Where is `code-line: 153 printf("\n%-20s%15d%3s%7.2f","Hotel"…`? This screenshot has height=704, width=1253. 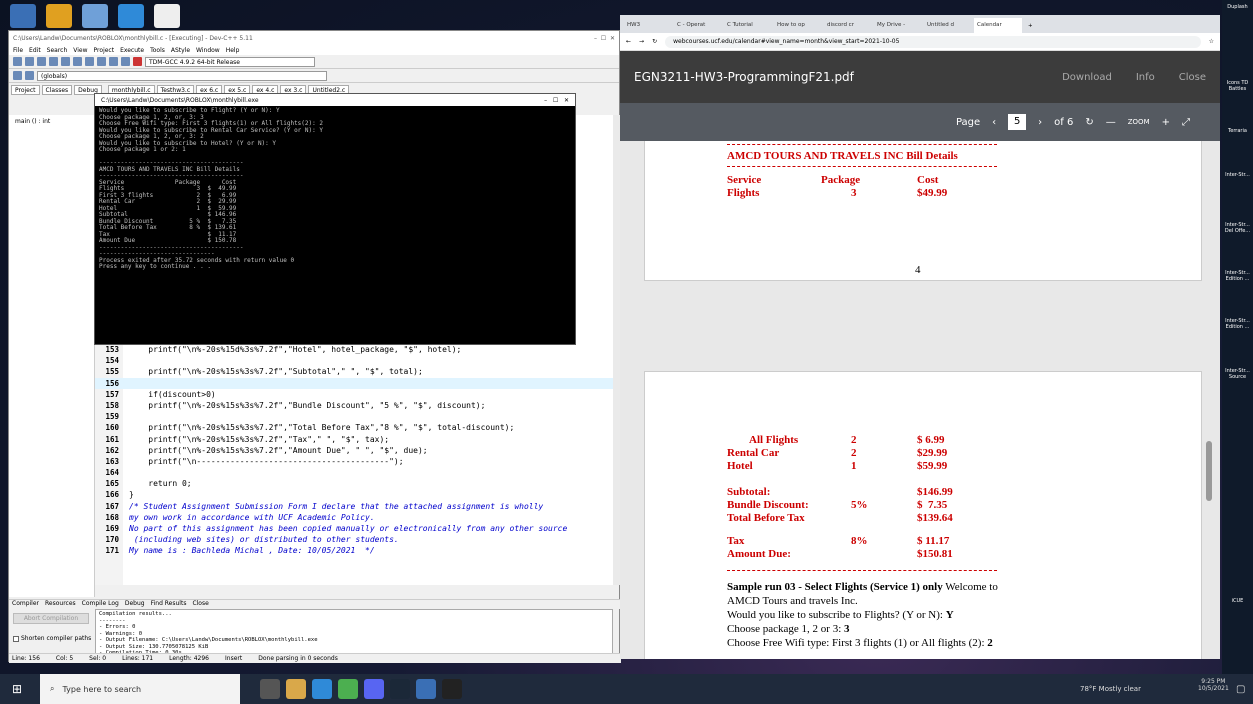 code-line: 153 printf("\n%-20s%15d%3s%7.2f","Hotel"… is located at coordinates (354, 349).